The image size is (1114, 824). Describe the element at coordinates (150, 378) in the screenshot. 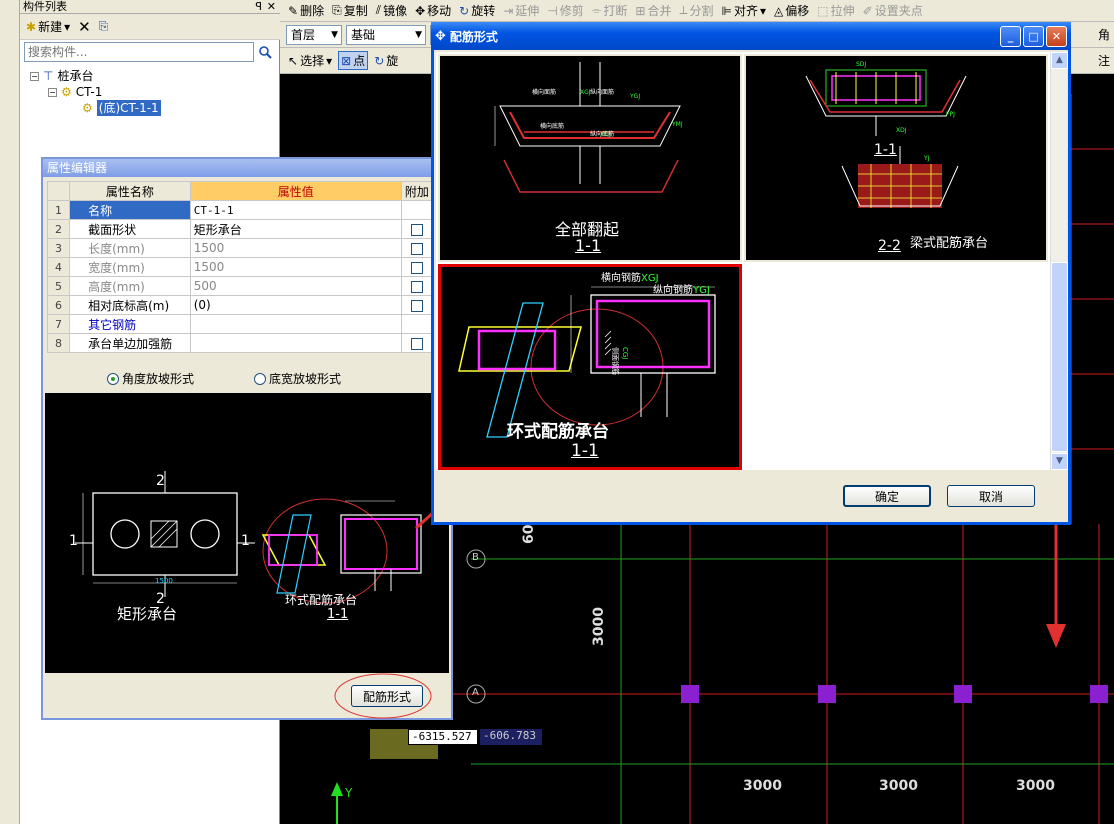

I see `radio-angle-slope: 角度放坡形式` at that location.